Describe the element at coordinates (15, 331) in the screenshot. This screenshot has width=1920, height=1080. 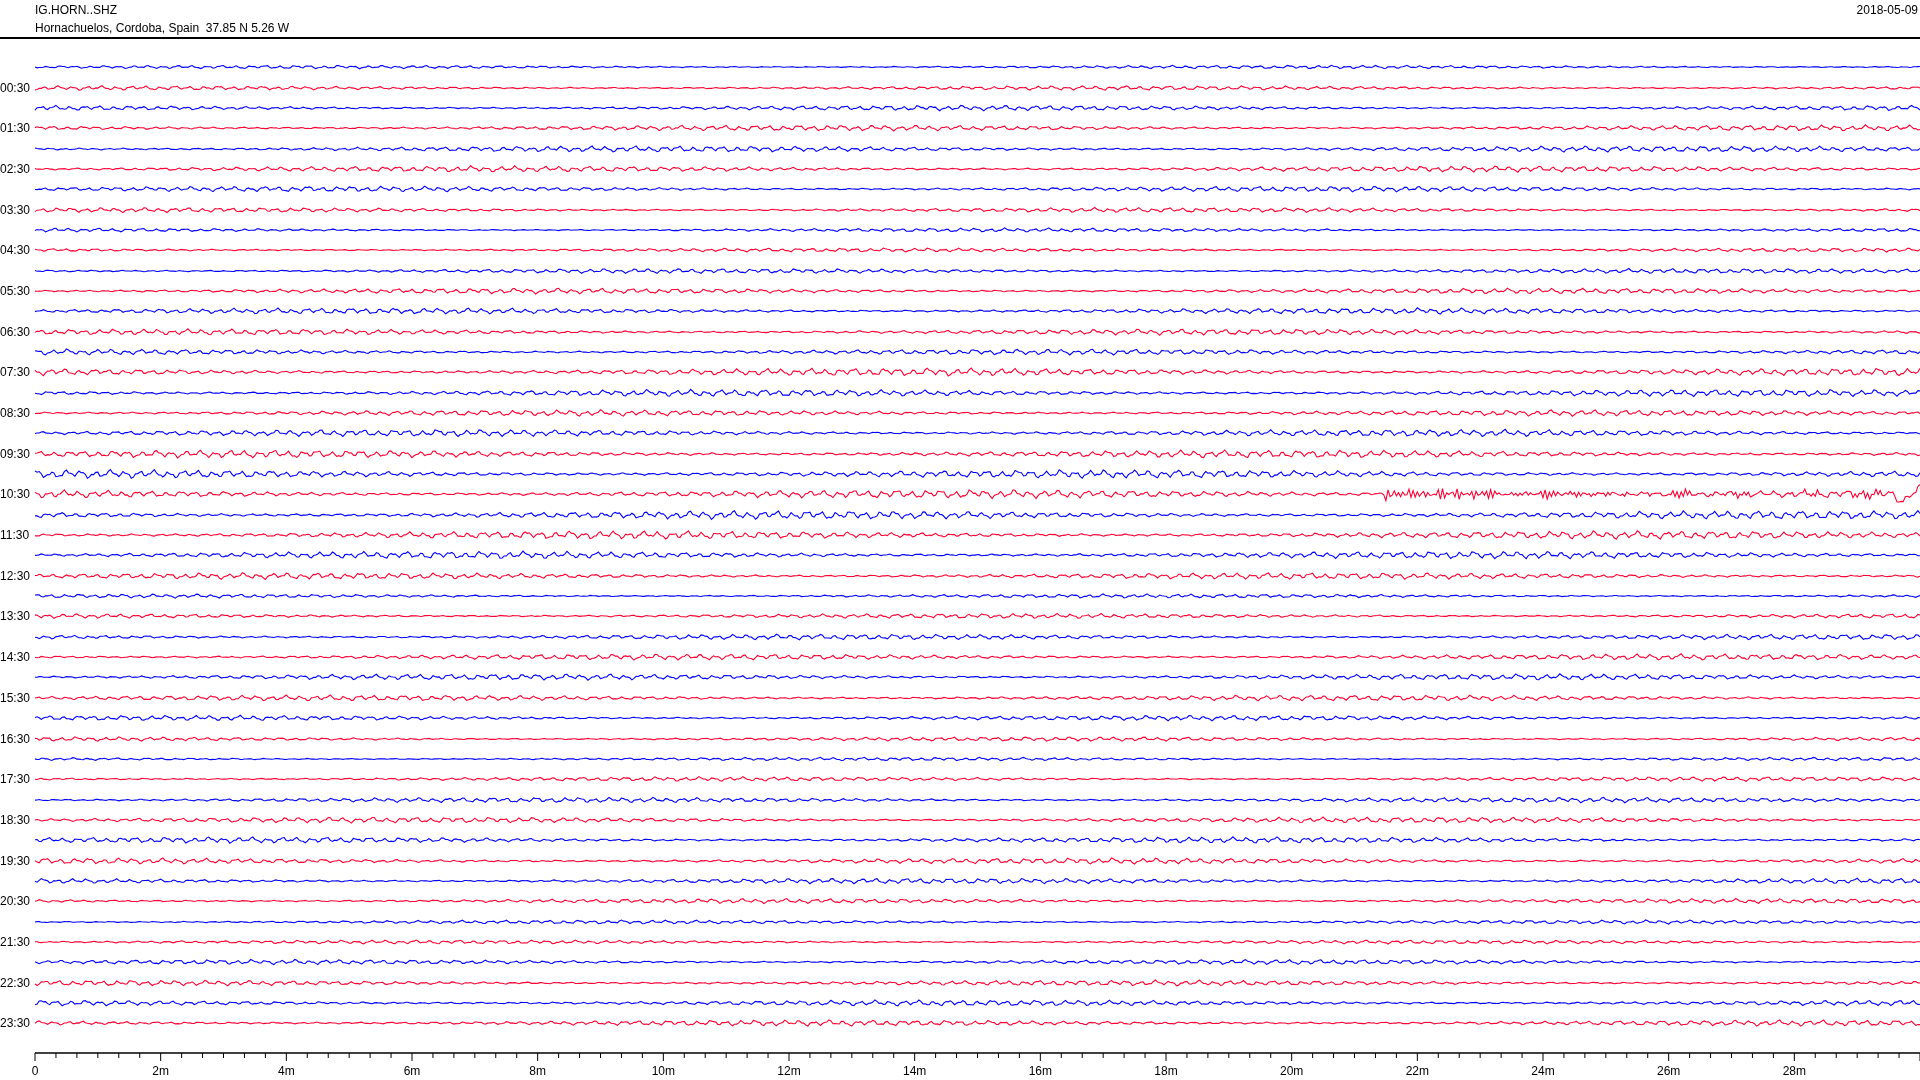
I see `hour-label: 06:30` at that location.